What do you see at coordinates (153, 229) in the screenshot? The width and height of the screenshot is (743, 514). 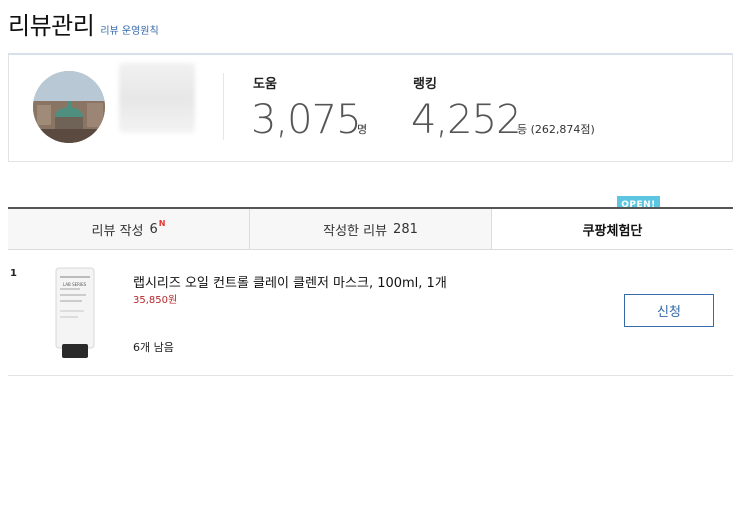 I see `tab-write-review-count: 6` at bounding box center [153, 229].